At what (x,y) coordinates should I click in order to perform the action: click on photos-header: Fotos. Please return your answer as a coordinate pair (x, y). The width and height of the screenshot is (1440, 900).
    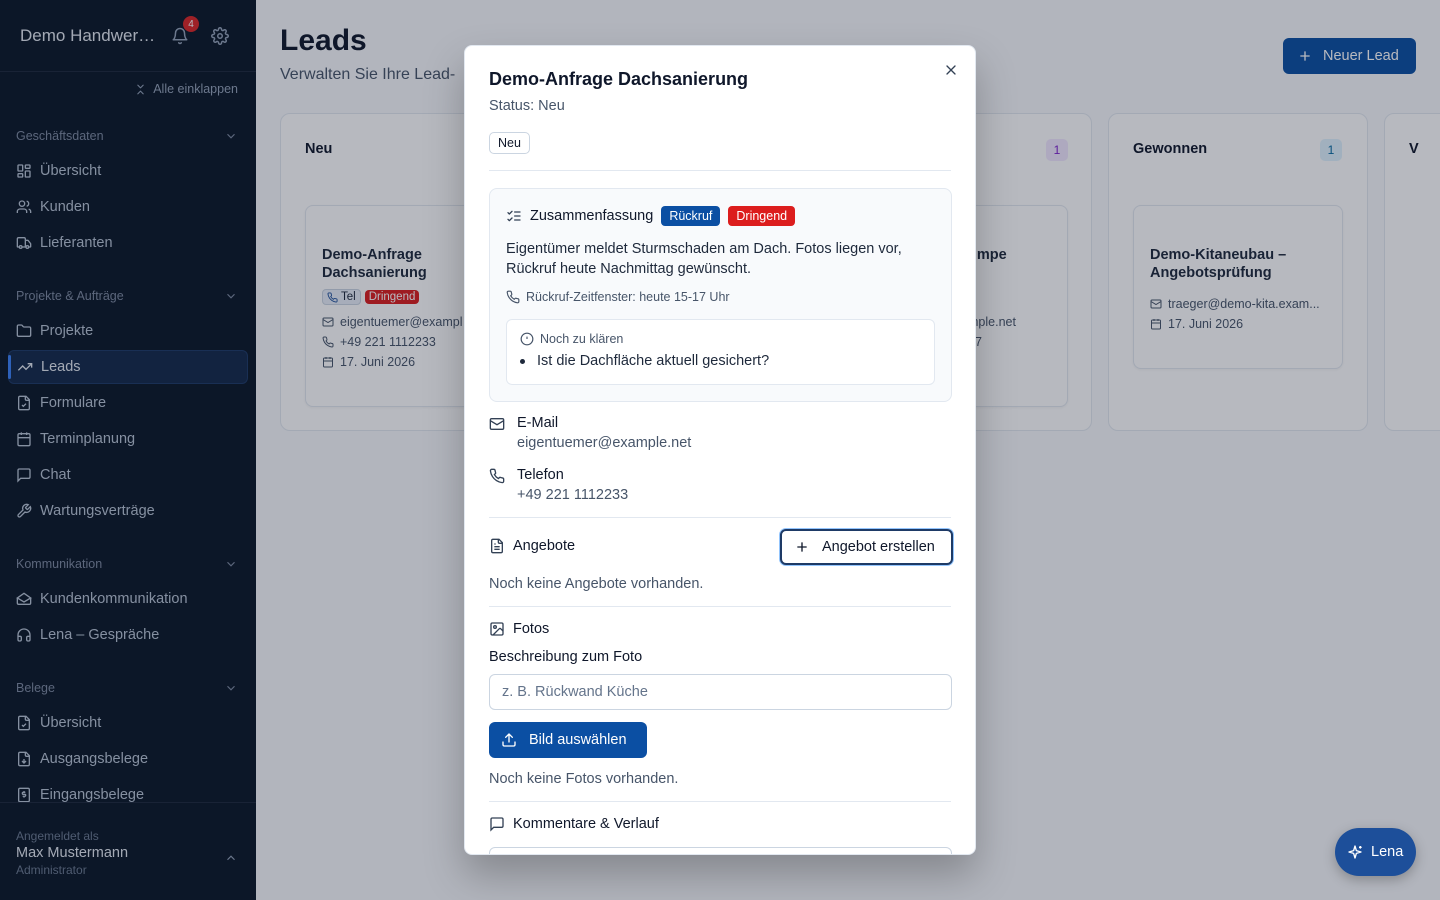
    Looking at the image, I should click on (519, 629).